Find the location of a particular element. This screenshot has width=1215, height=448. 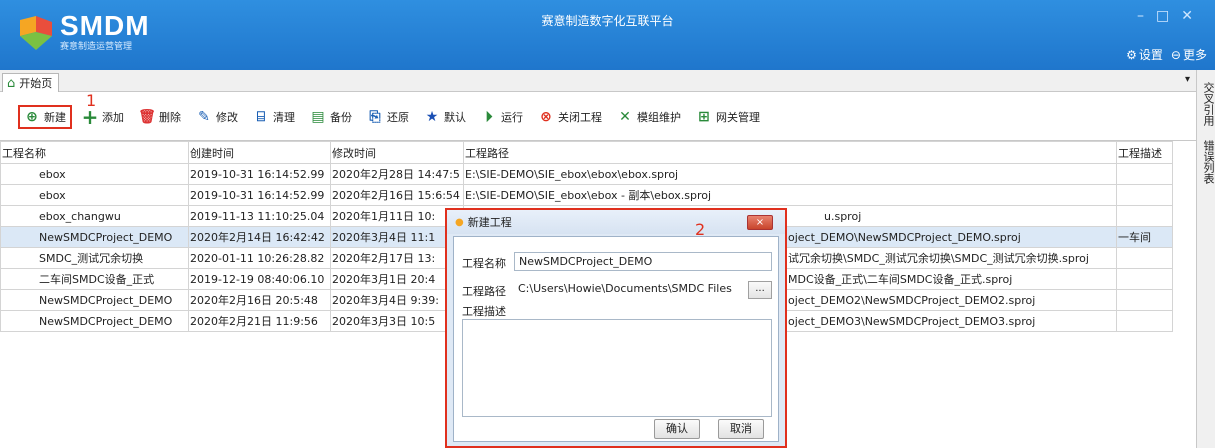

more-button: ⊖ 更多 is located at coordinates (1189, 54).